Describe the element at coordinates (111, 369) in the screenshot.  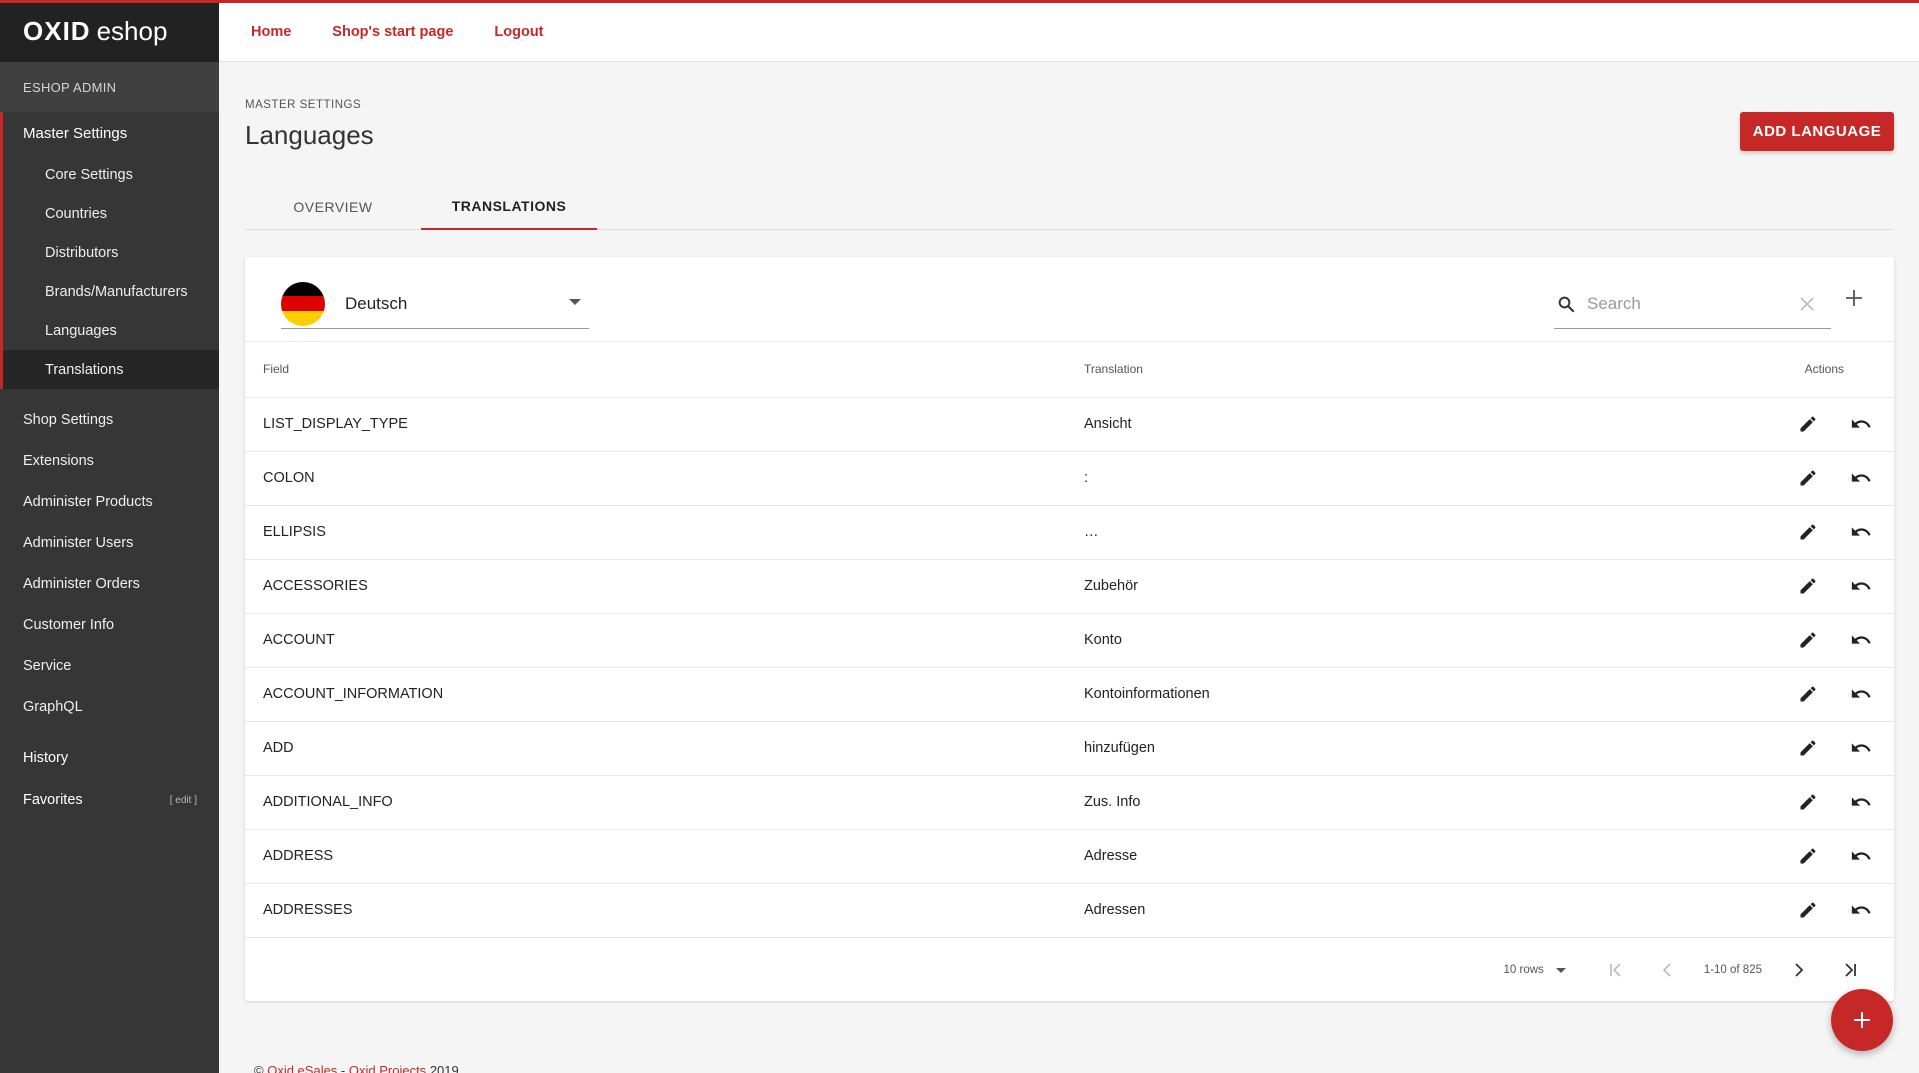
I see `sidebar-item-translations: Translations` at that location.